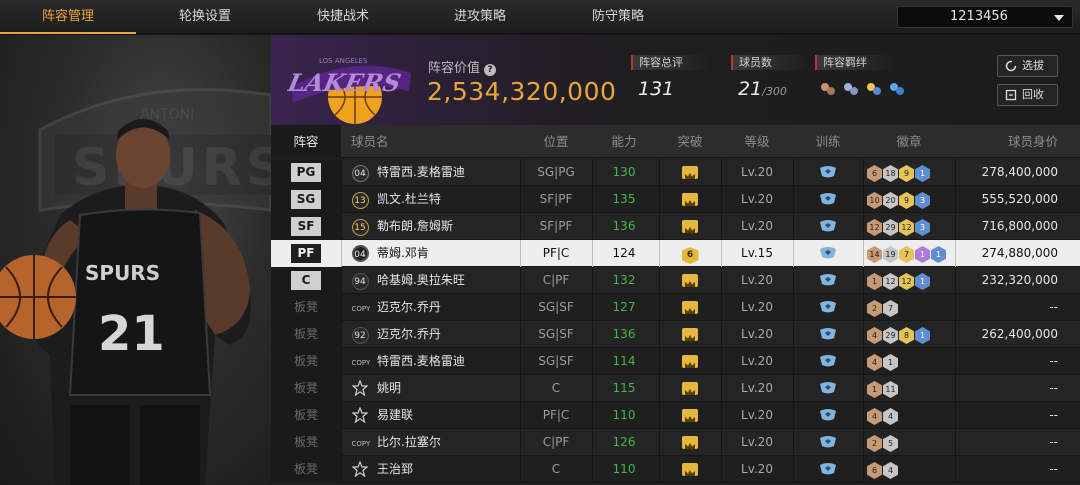 The width and height of the screenshot is (1080, 485). What do you see at coordinates (480, 17) in the screenshot?
I see `tab-offense-strategy: 进攻策略` at bounding box center [480, 17].